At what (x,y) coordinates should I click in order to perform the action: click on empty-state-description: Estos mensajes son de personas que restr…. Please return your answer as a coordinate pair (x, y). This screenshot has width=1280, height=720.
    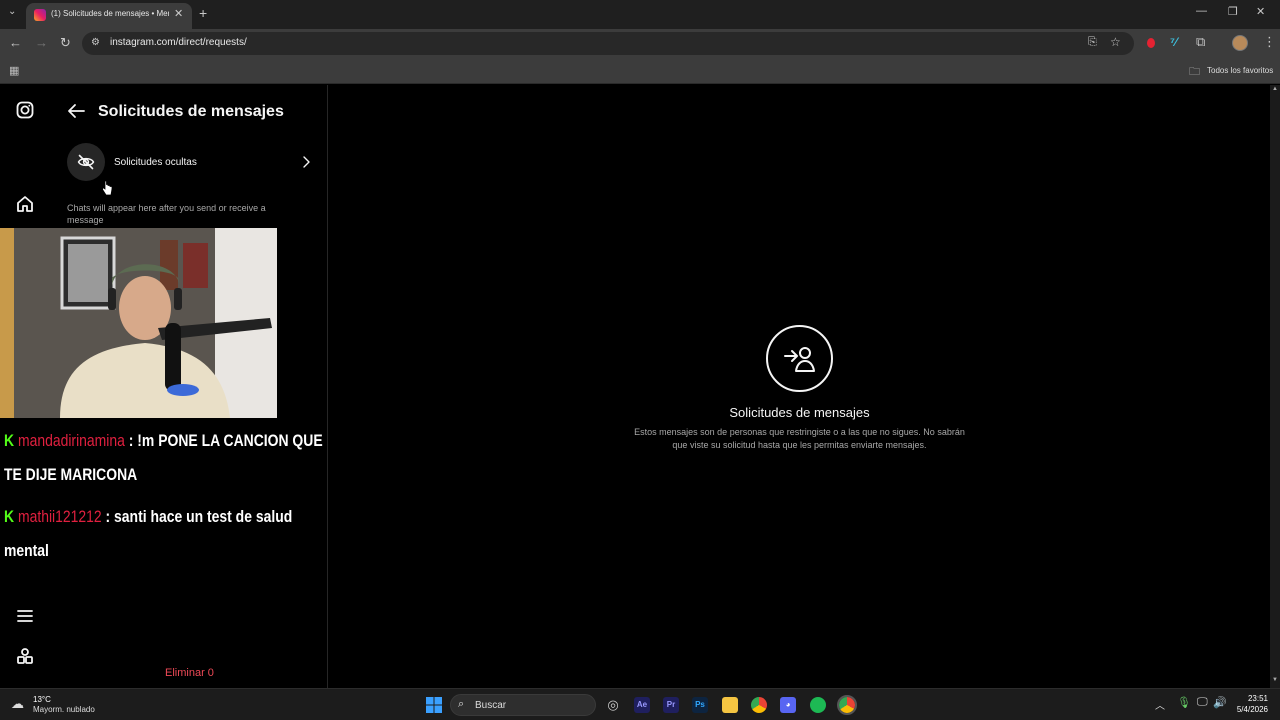
    Looking at the image, I should click on (799, 438).